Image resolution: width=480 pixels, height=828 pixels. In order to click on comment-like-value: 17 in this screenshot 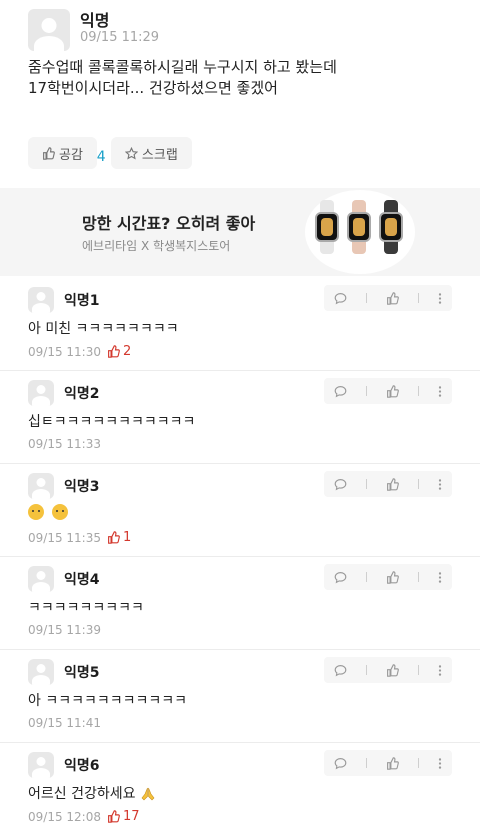, I will do `click(131, 816)`.